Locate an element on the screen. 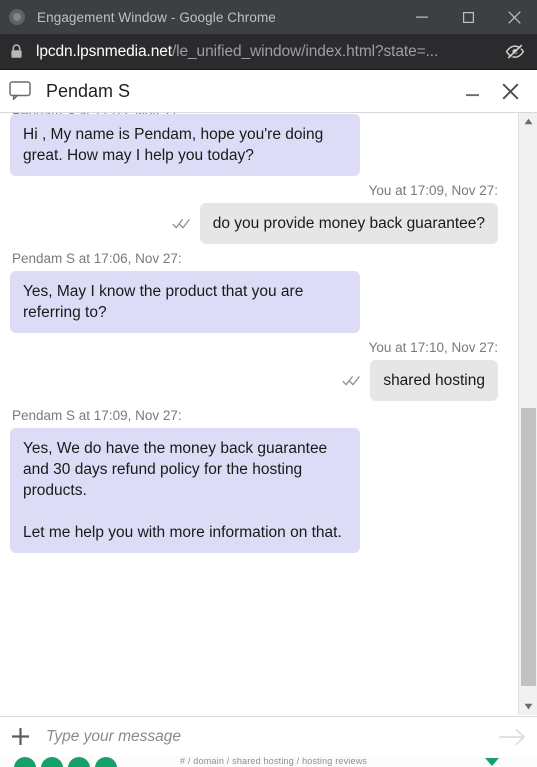  browser-window-title: Engagement Window - Google Chrome is located at coordinates (156, 17).